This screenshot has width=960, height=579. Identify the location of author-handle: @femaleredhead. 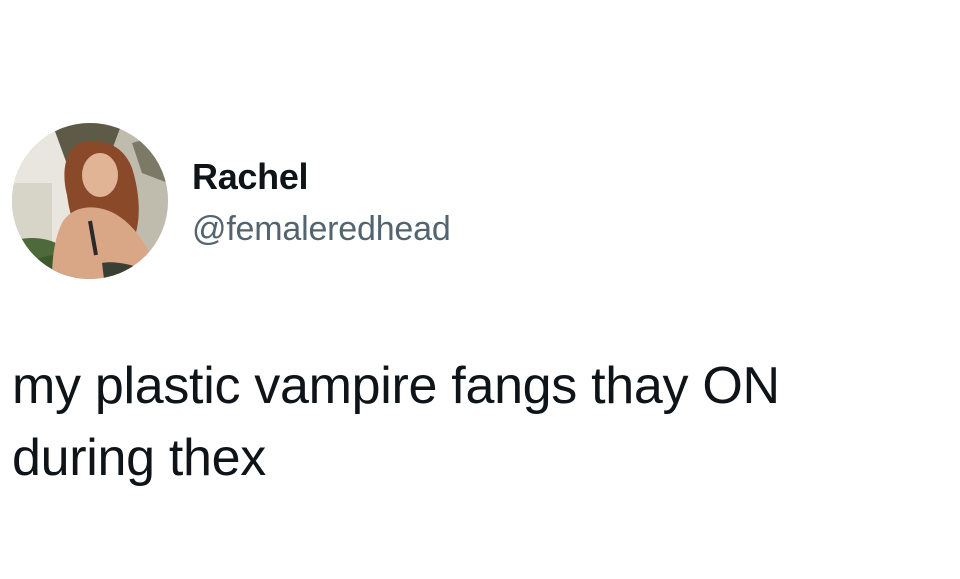
(321, 229).